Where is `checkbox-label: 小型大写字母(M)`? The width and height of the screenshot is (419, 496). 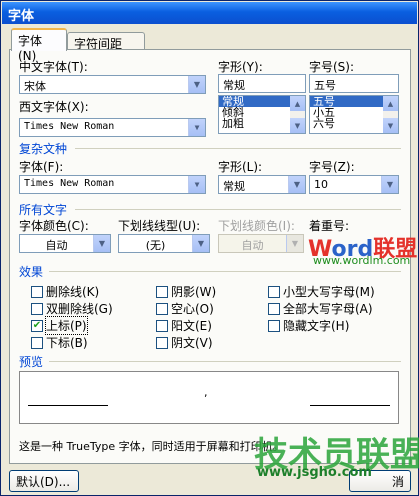 checkbox-label: 小型大写字母(M) is located at coordinates (329, 292).